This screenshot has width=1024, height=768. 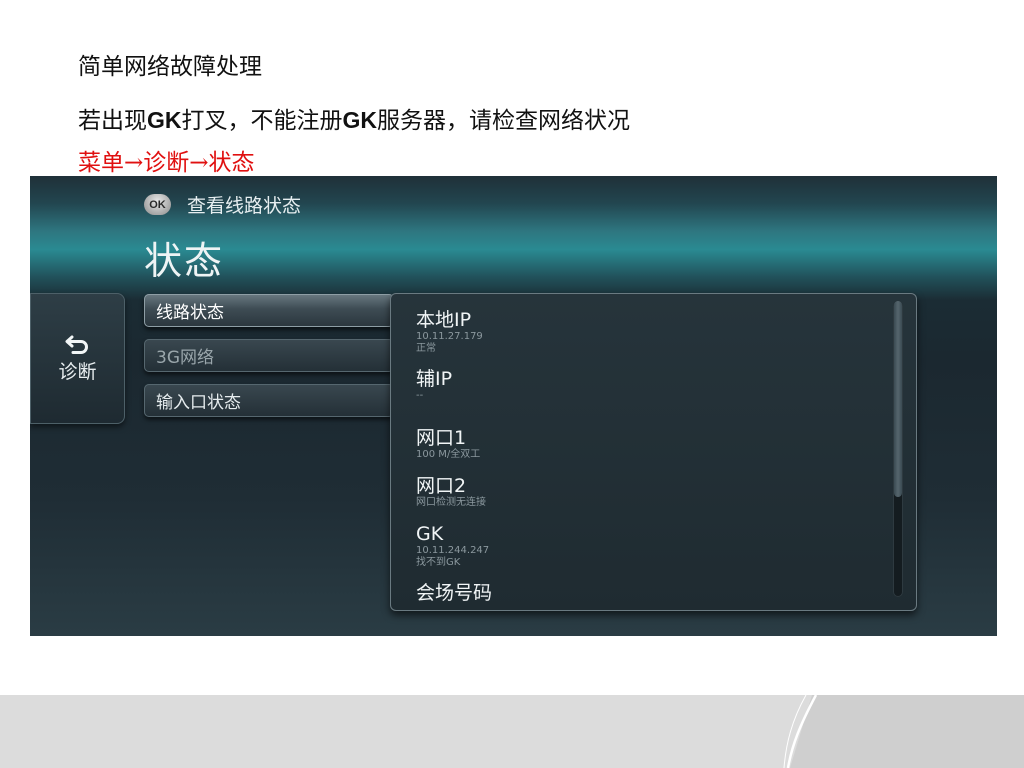 What do you see at coordinates (269, 400) in the screenshot?
I see `menu-item-input-status: 输入口状态` at bounding box center [269, 400].